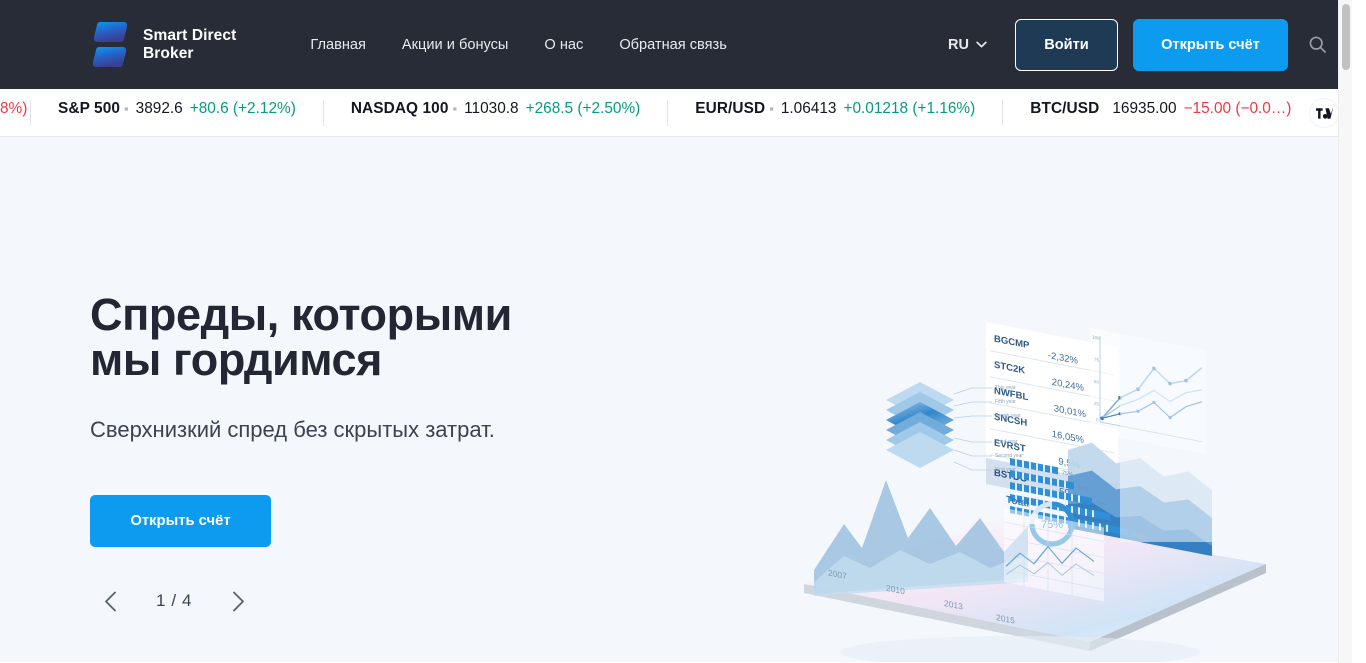  What do you see at coordinates (491, 108) in the screenshot?
I see `ticker-price: 11030.8` at bounding box center [491, 108].